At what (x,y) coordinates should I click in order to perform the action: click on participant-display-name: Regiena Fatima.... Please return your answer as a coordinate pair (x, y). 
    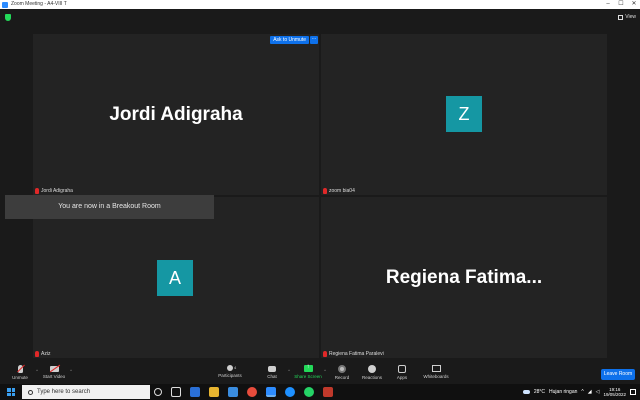
    Looking at the image, I should click on (464, 277).